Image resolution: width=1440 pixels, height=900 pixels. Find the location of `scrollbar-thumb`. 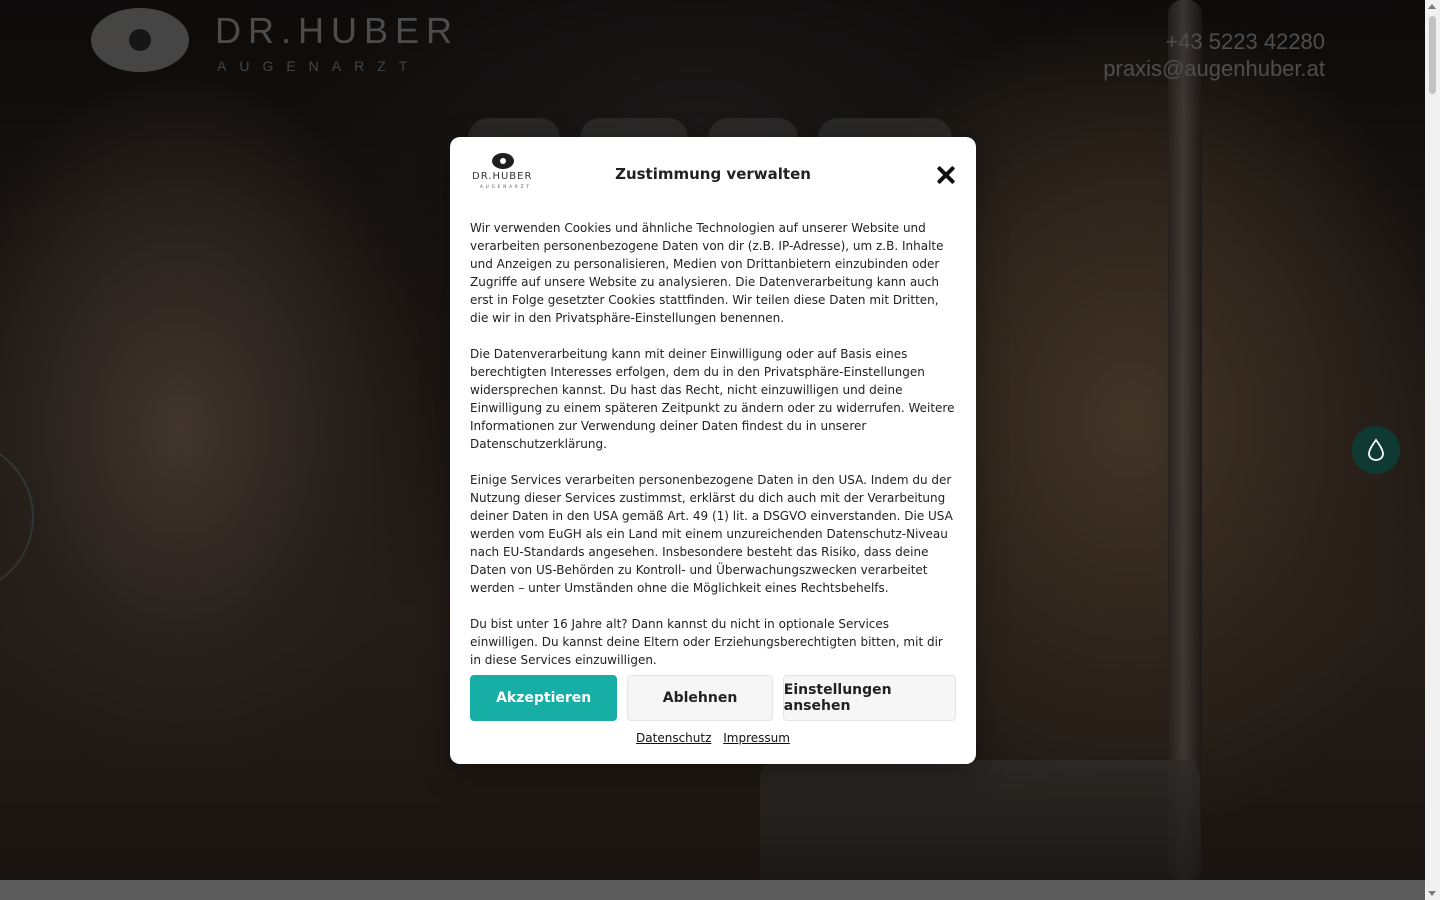

scrollbar-thumb is located at coordinates (1432, 55).